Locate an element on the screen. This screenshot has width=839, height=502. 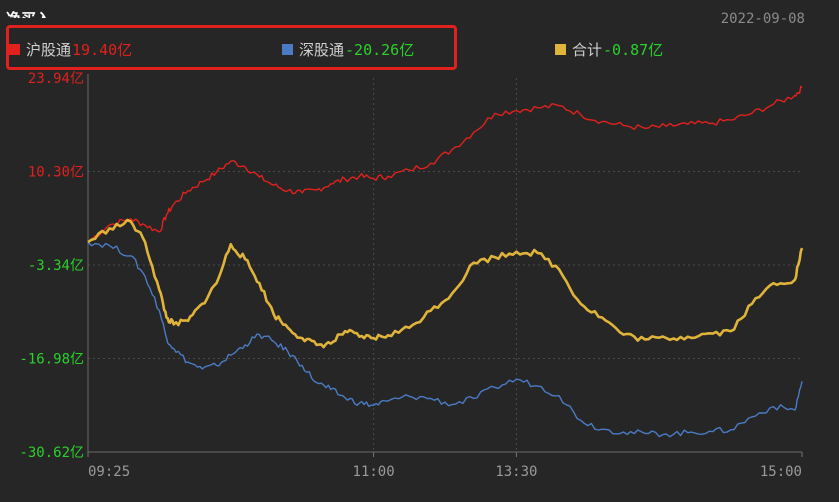
x-tick-label: 13:30 is located at coordinates (516, 472).